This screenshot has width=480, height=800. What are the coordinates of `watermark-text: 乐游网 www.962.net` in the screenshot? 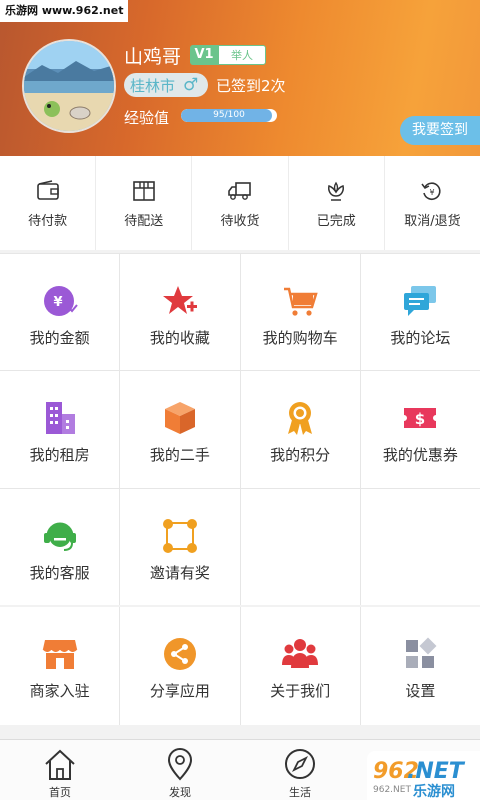 It's located at (64, 11).